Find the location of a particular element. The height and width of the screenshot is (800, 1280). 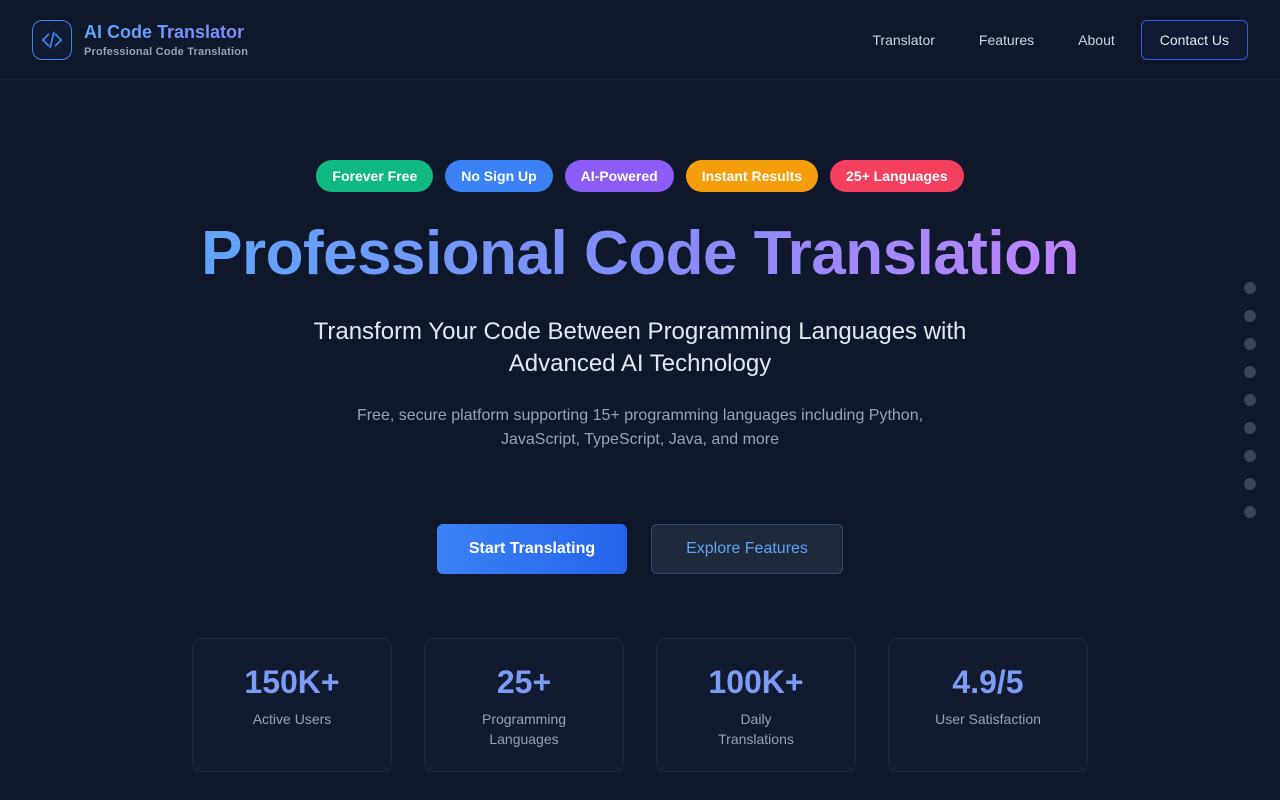

hero-title-text: Professional Code Translation is located at coordinates (640, 253).